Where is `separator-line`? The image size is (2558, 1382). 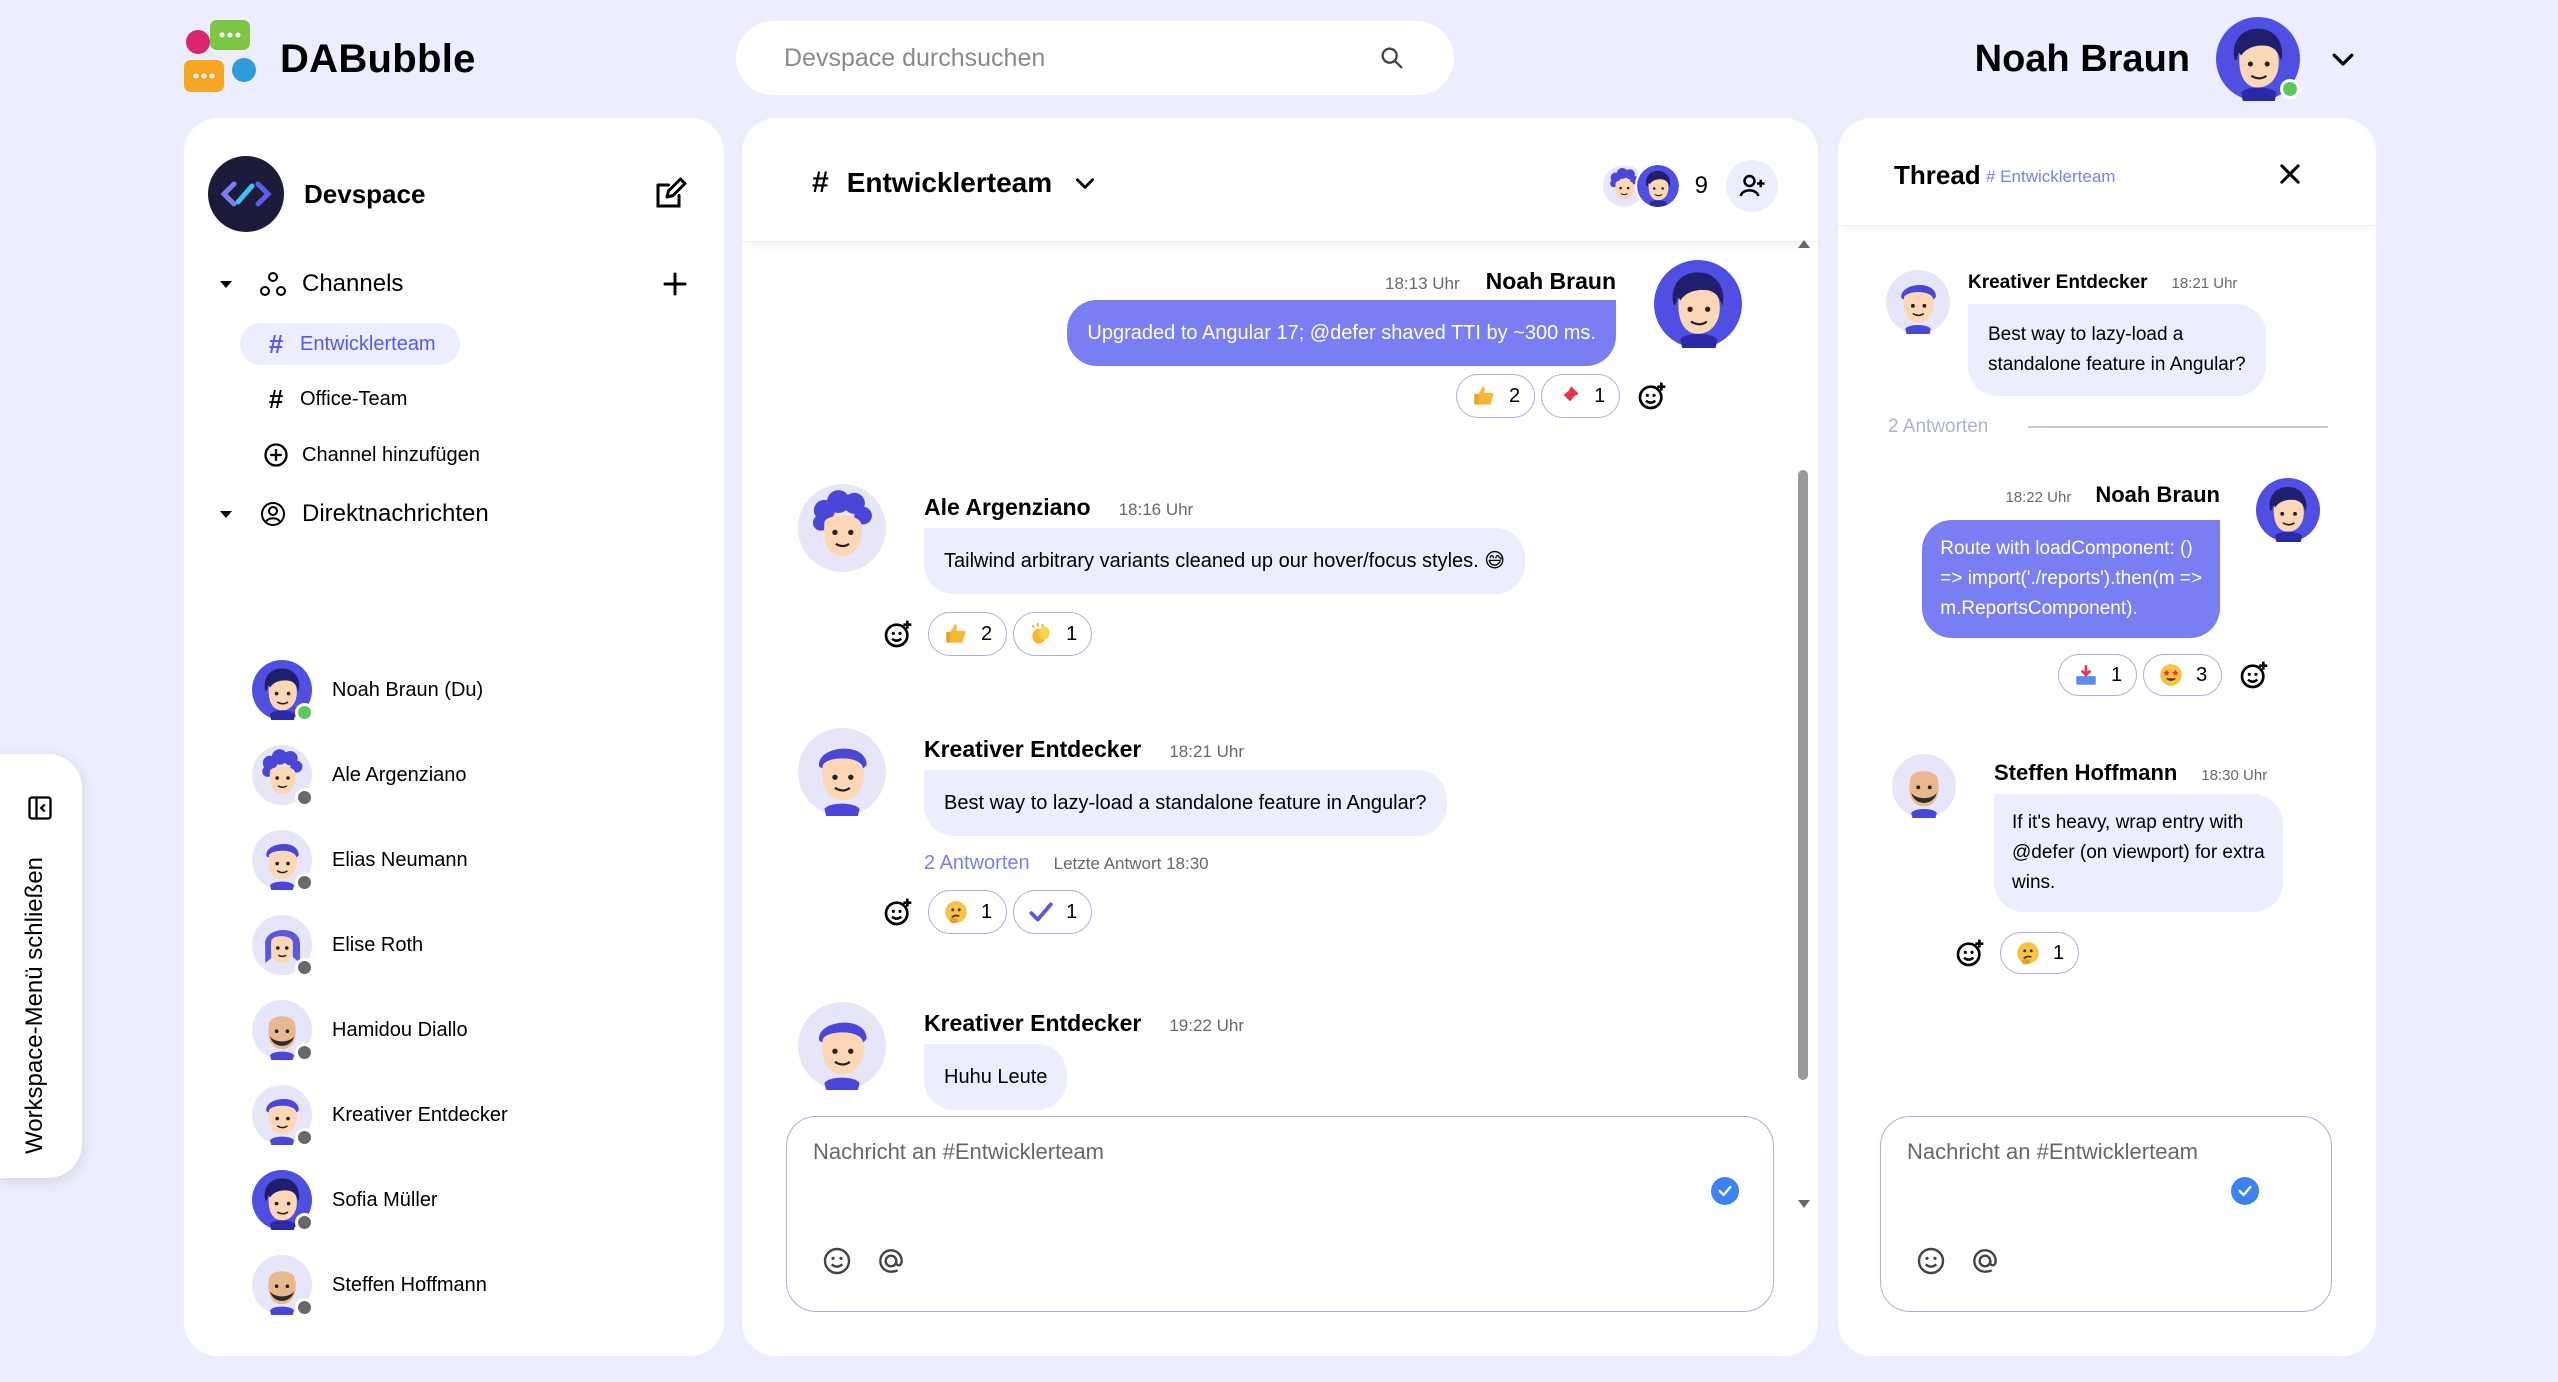
separator-line is located at coordinates (2178, 427).